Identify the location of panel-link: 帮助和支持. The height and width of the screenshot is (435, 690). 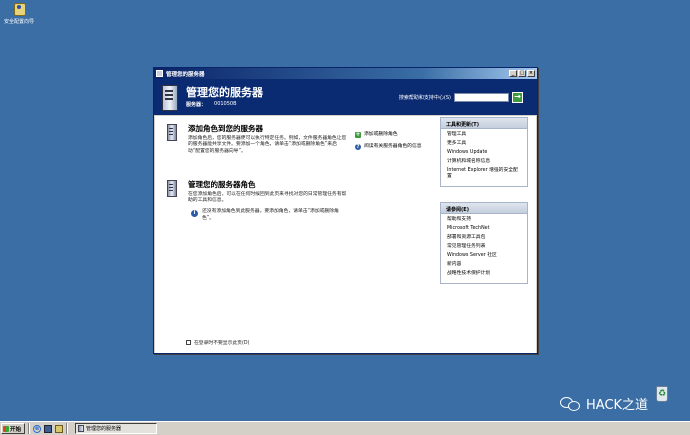
(484, 220).